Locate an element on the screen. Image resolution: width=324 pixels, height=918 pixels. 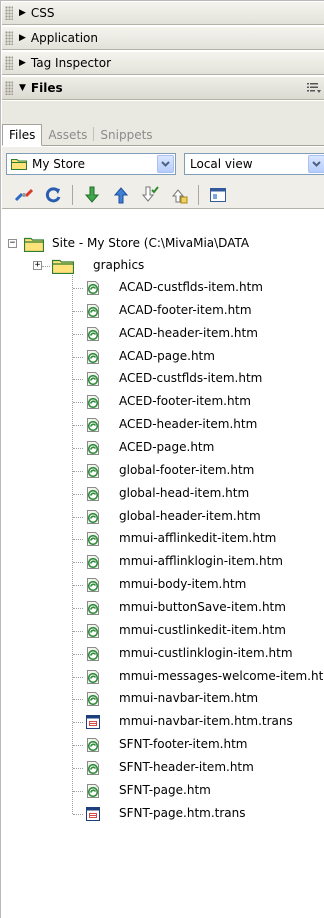
file-row: mmui-body-item.htm is located at coordinates (163, 585).